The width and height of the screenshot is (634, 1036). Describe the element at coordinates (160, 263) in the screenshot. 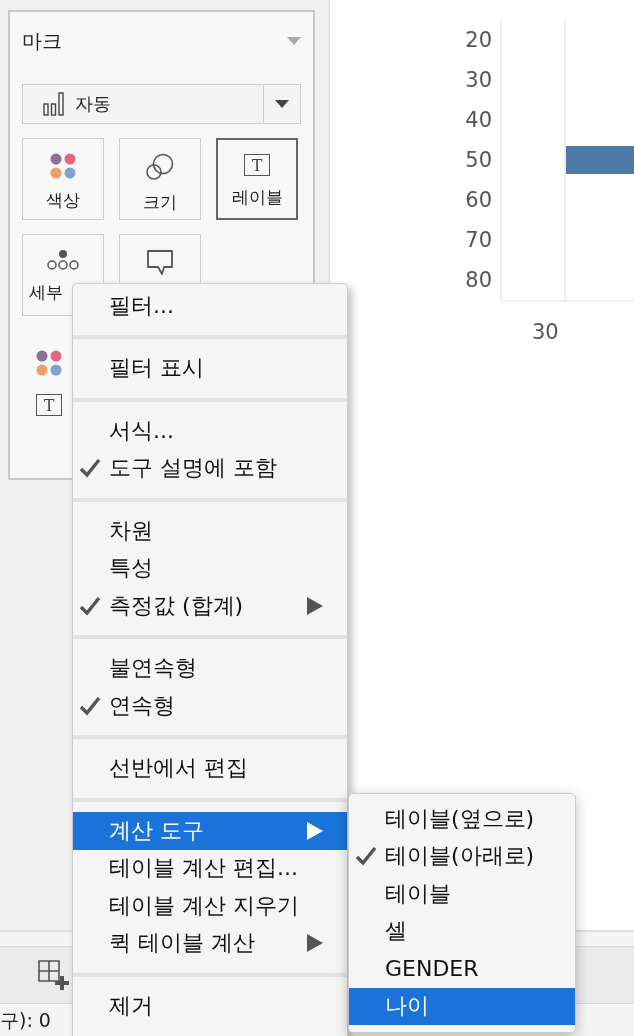

I see `speech-bubble-icon` at that location.